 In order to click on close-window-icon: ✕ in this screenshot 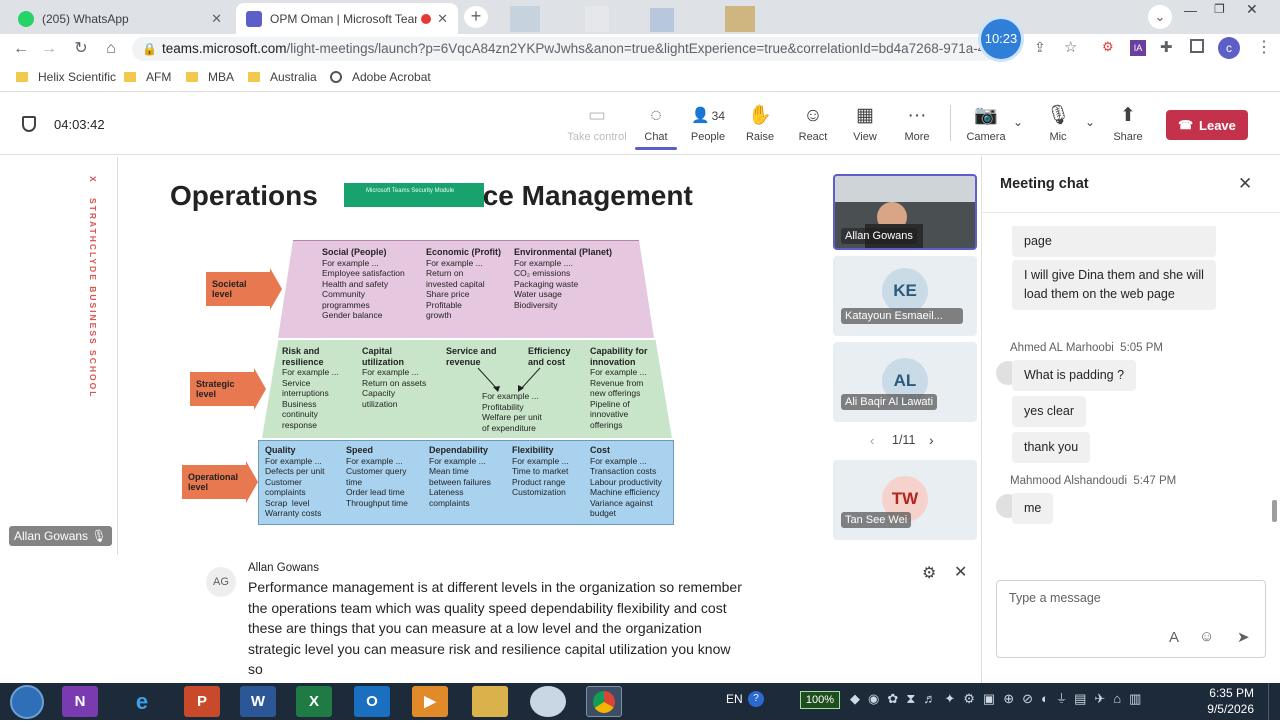, I will do `click(1252, 9)`.